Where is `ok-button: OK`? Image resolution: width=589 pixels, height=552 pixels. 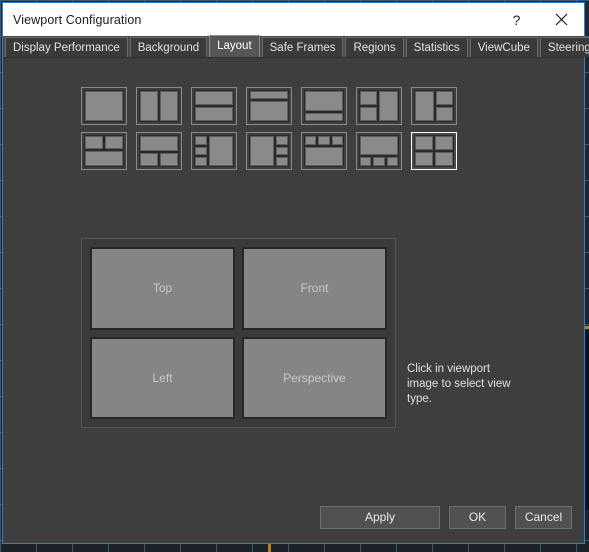 ok-button: OK is located at coordinates (477, 517).